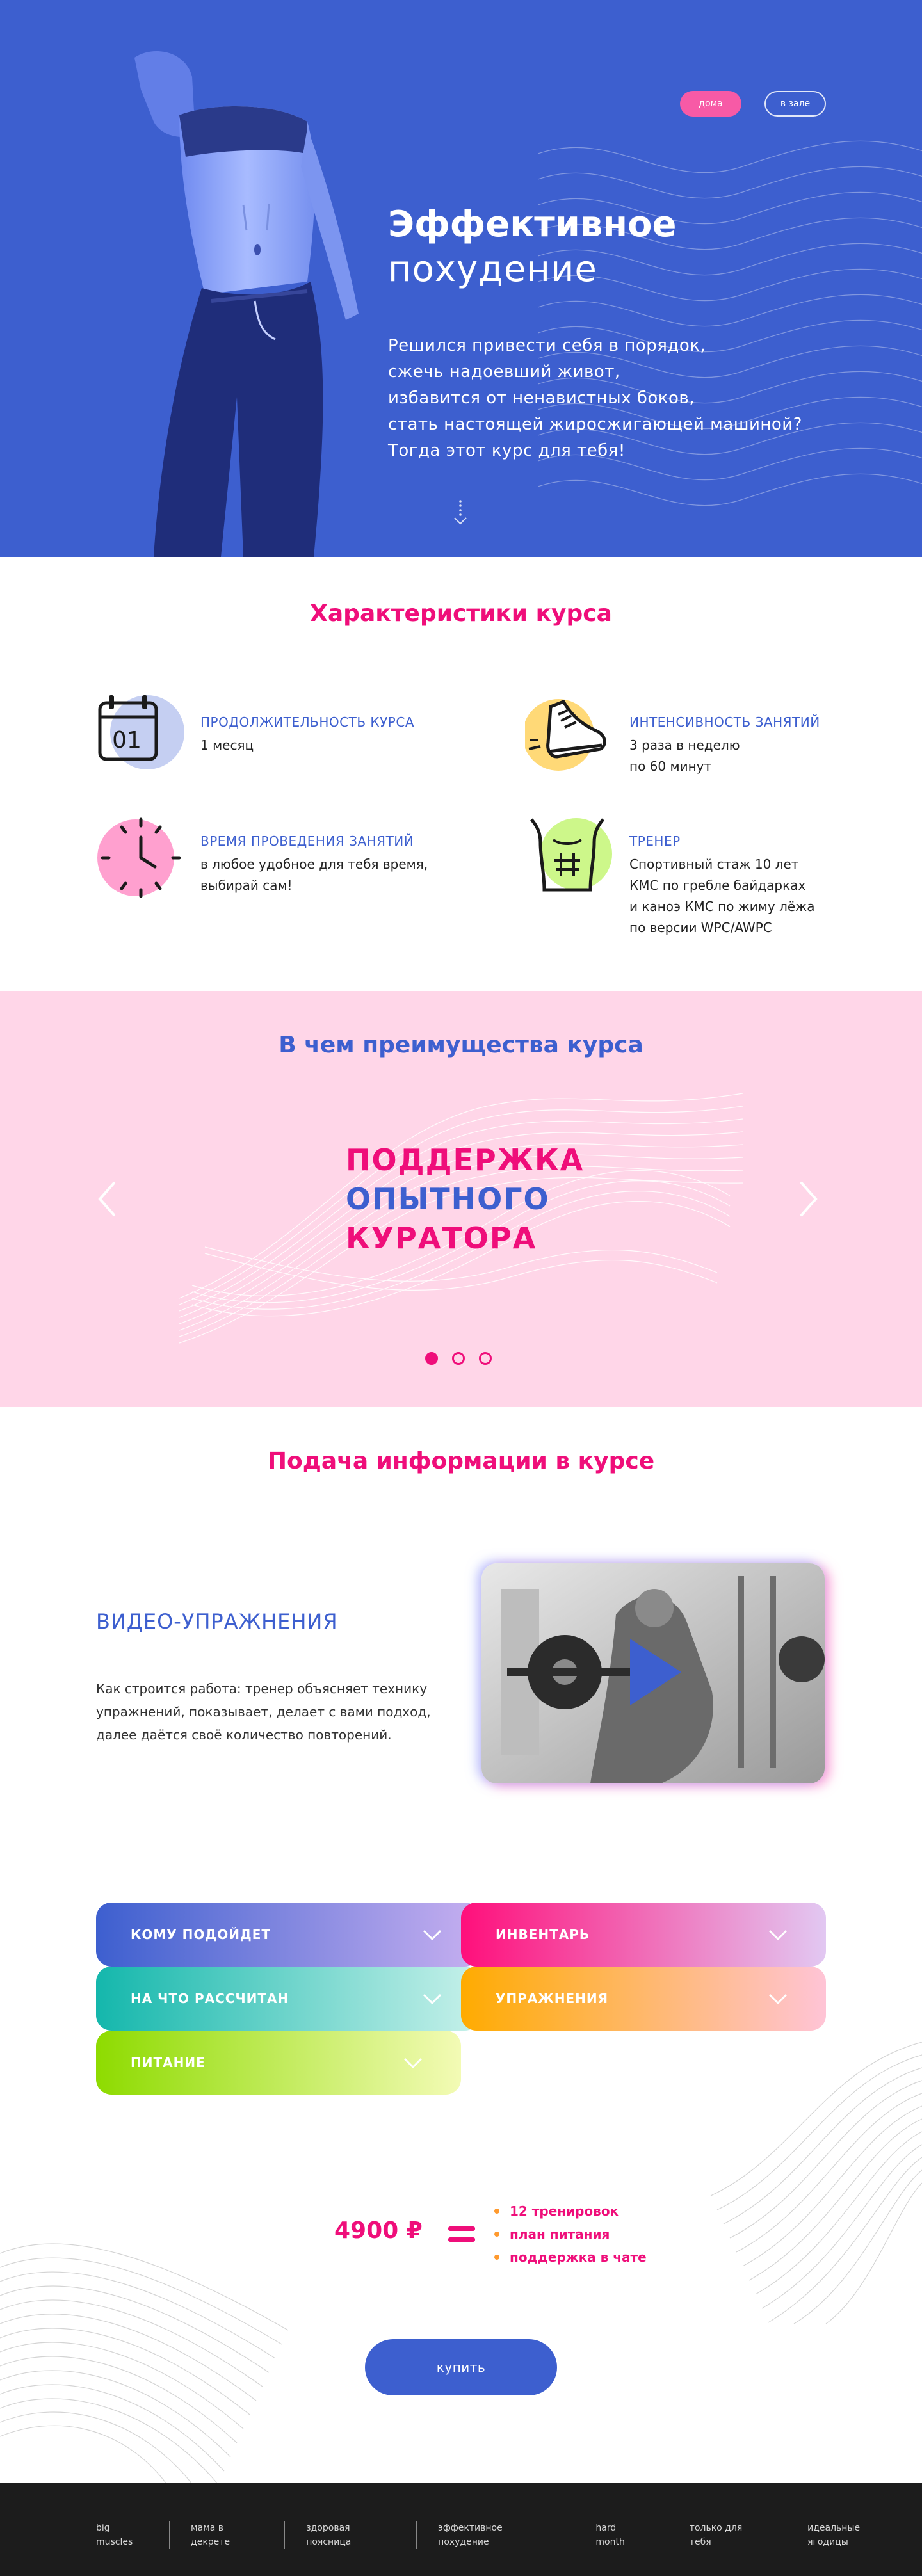  What do you see at coordinates (507, 450) in the screenshot?
I see `hero-line: Тогда этот курс для тебя!` at bounding box center [507, 450].